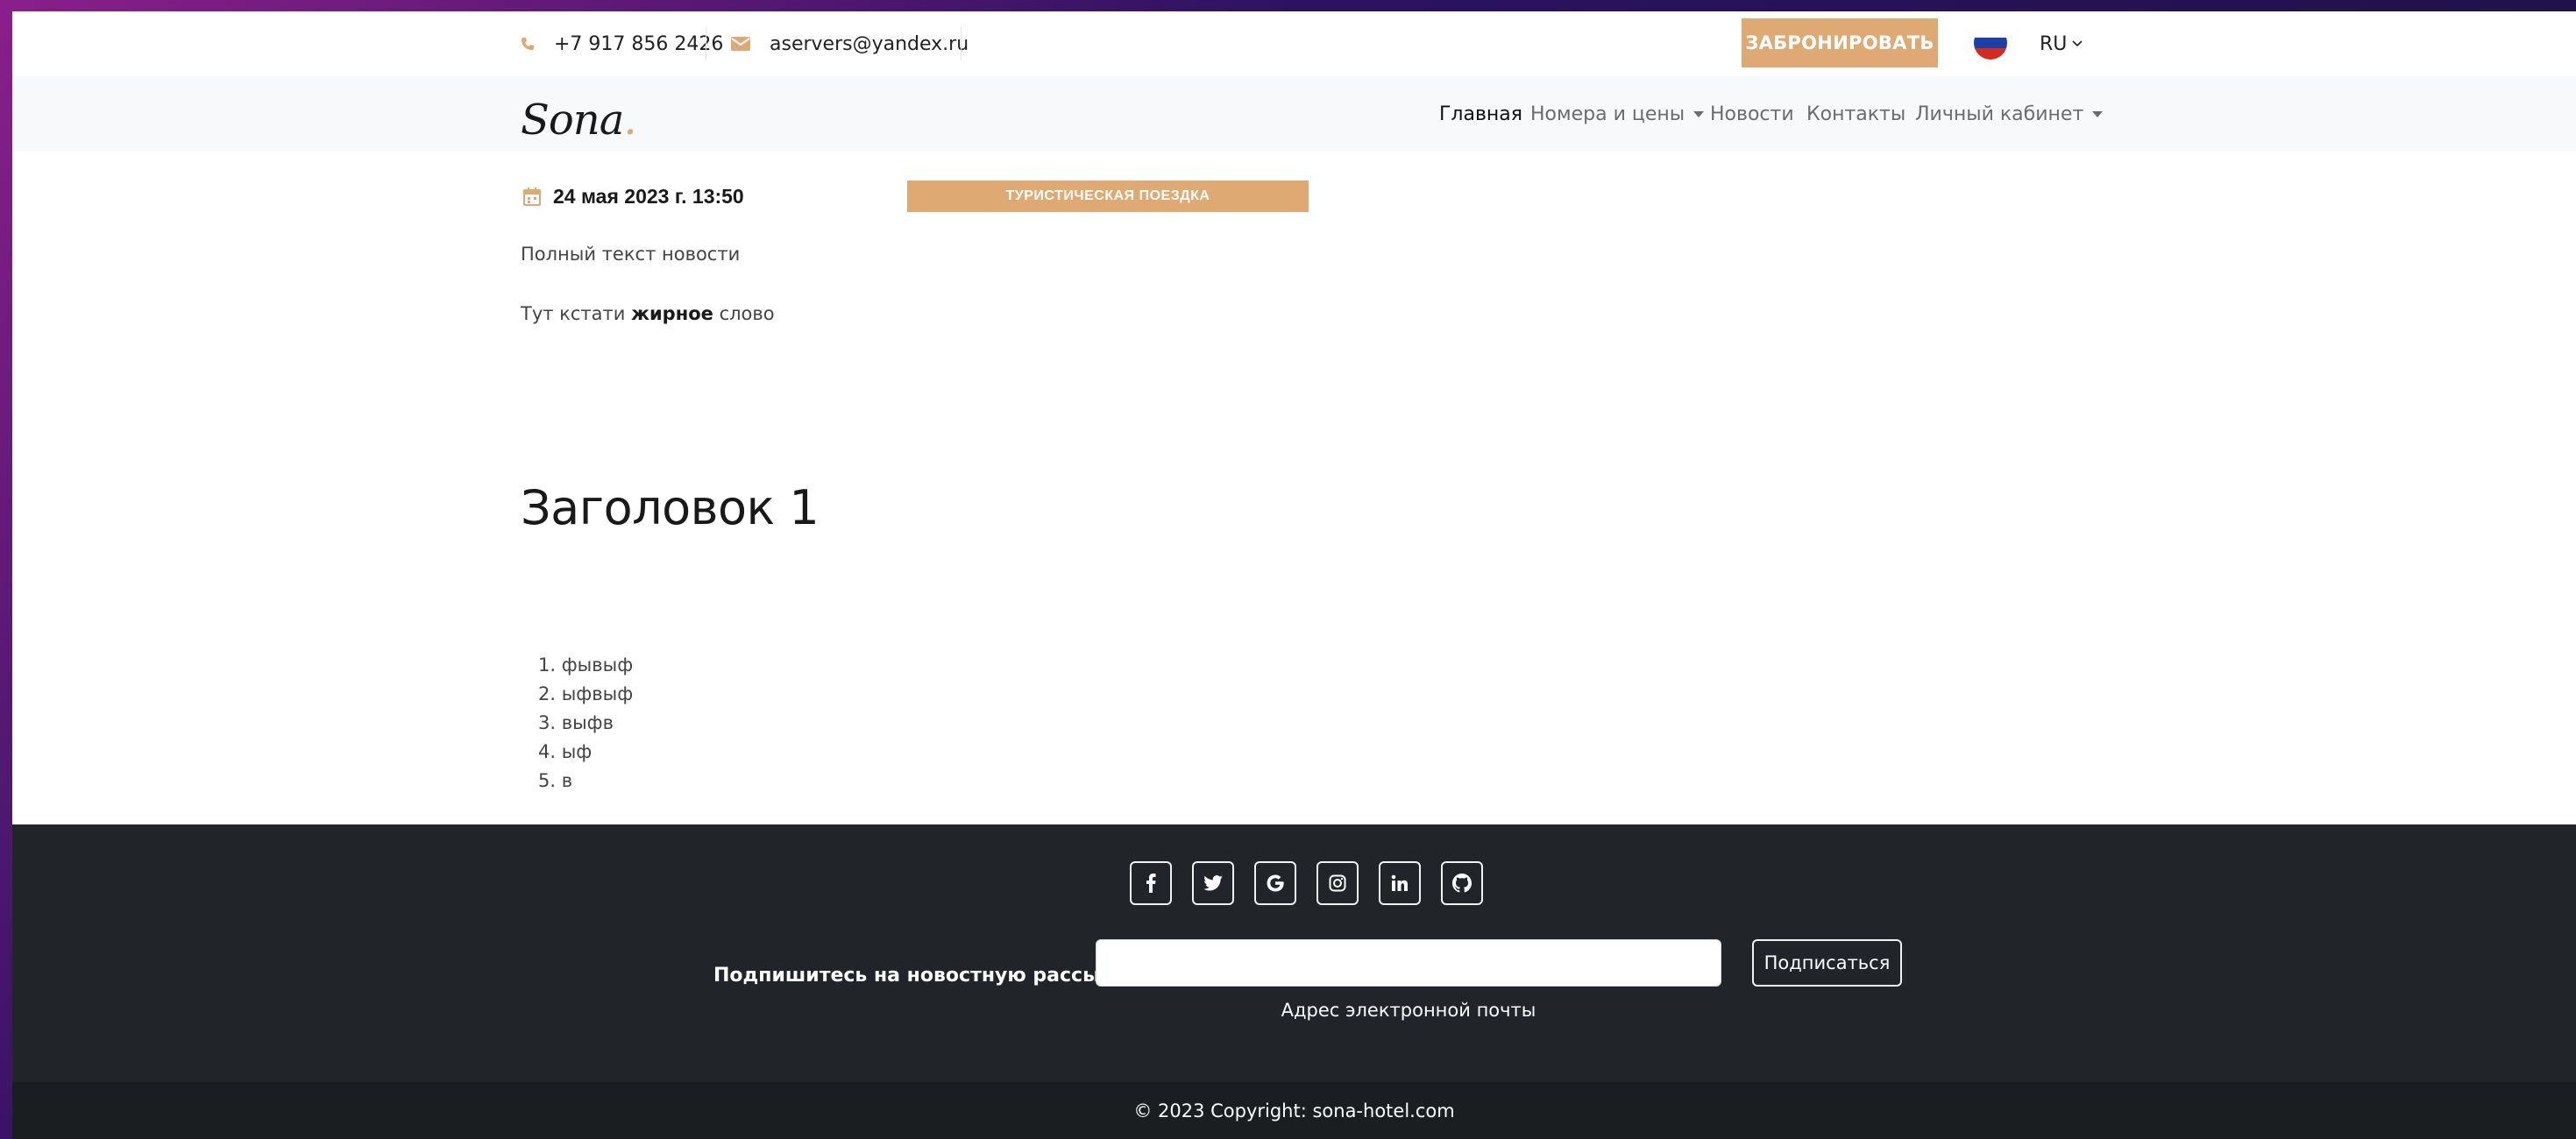  Describe the element at coordinates (639, 44) in the screenshot. I see `phone-text: +7 917 856 2426` at that location.